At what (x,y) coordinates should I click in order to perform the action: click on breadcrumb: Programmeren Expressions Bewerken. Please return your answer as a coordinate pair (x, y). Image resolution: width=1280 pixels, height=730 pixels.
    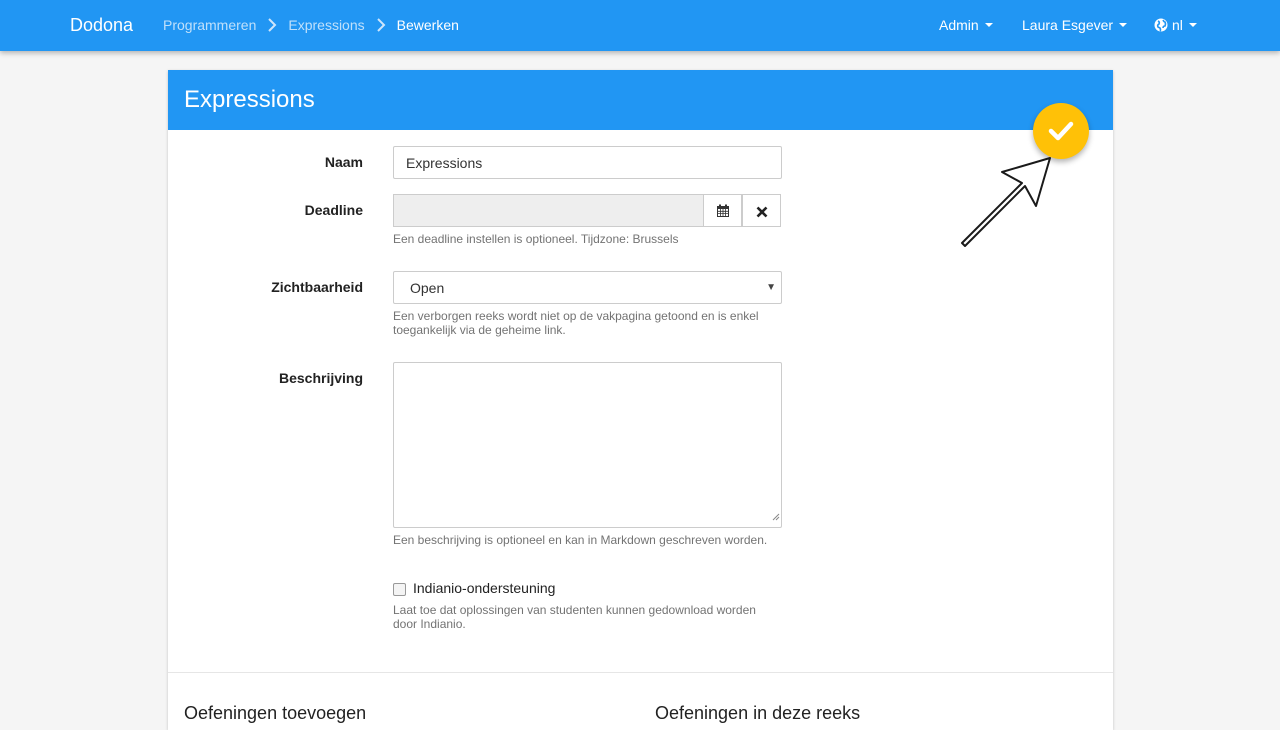
    Looking at the image, I should click on (311, 25).